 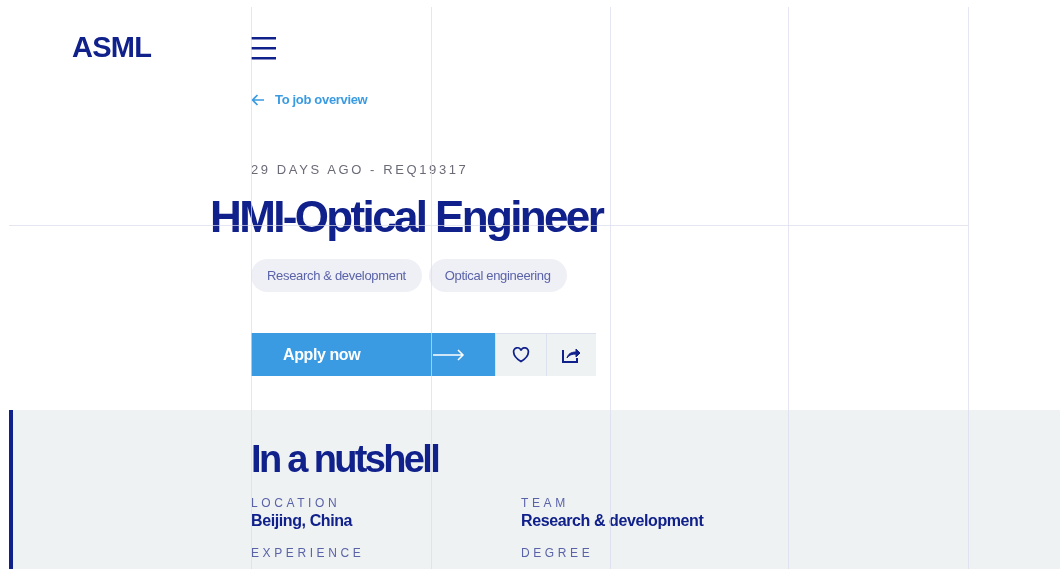 What do you see at coordinates (612, 521) in the screenshot?
I see `fact-value: Research & development` at bounding box center [612, 521].